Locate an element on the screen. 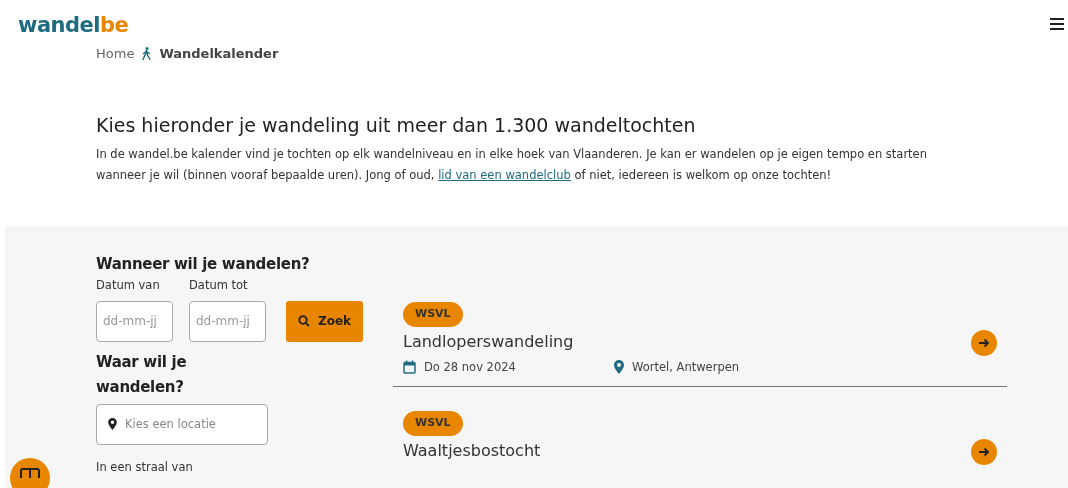 Image resolution: width=1068 pixels, height=488 pixels. club-link: lid van een wandelclub is located at coordinates (504, 175).